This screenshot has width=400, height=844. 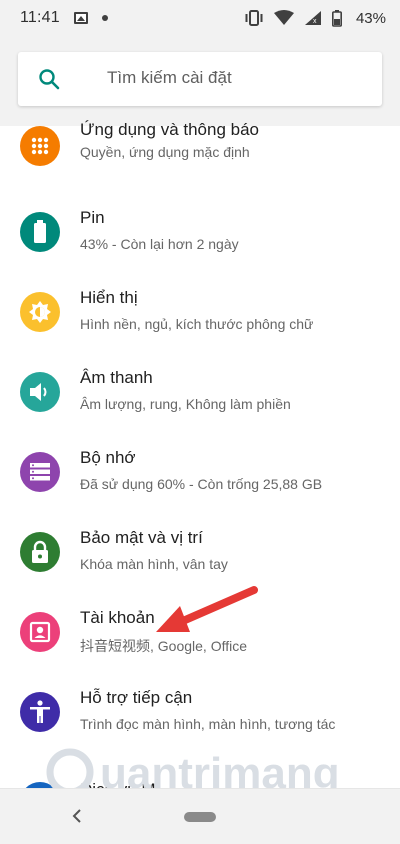 I want to click on svg-text: x, so click(x=315, y=21).